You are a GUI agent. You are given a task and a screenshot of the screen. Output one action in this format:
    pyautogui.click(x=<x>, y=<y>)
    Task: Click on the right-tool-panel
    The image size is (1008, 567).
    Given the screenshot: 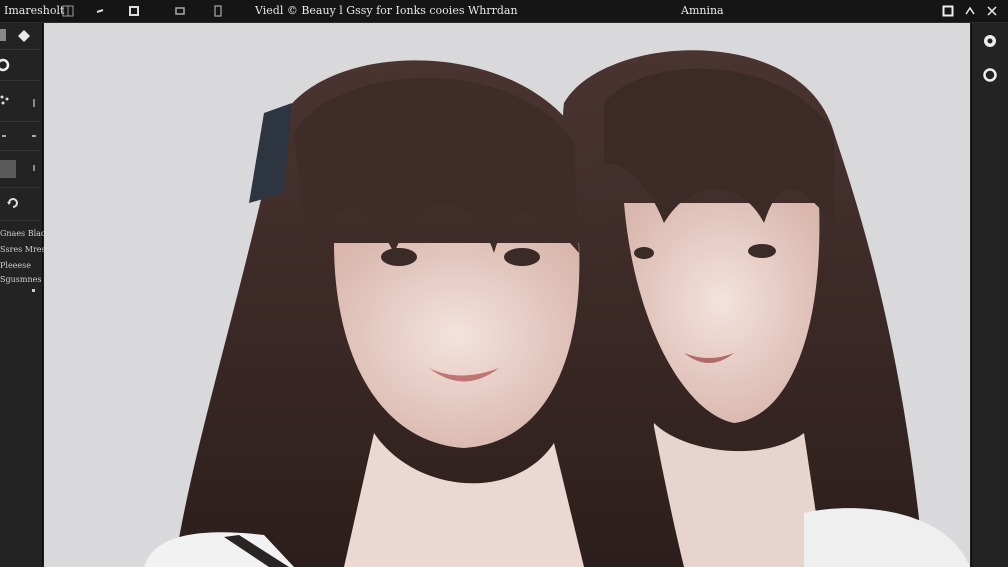 What is the action you would take?
    pyautogui.click(x=989, y=295)
    